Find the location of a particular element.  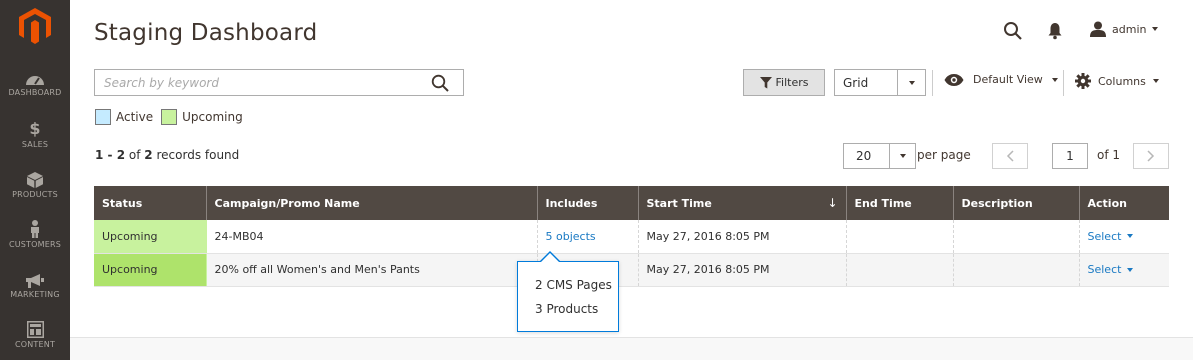

action-select-label: Select is located at coordinates (1104, 269).